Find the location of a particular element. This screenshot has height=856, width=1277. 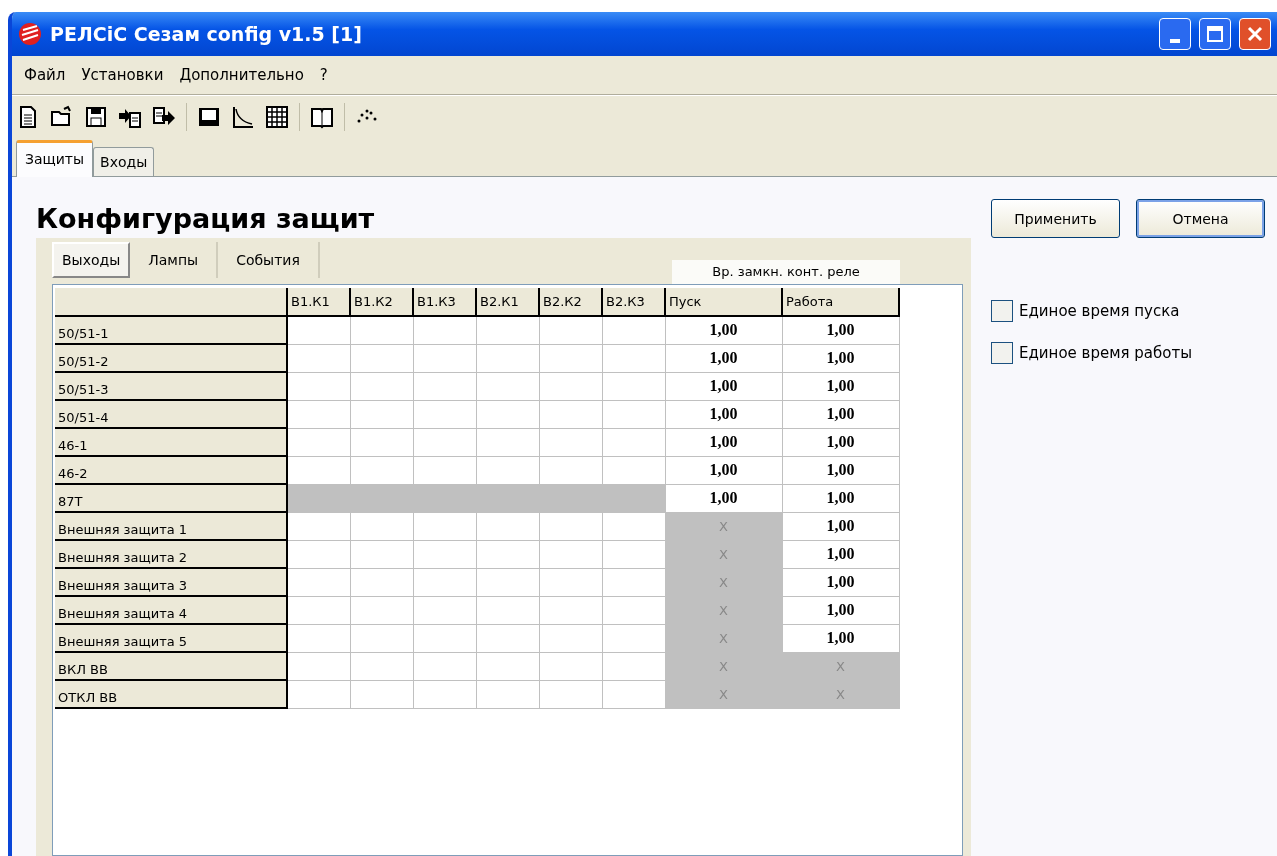

menu-item: Файл is located at coordinates (45, 75).